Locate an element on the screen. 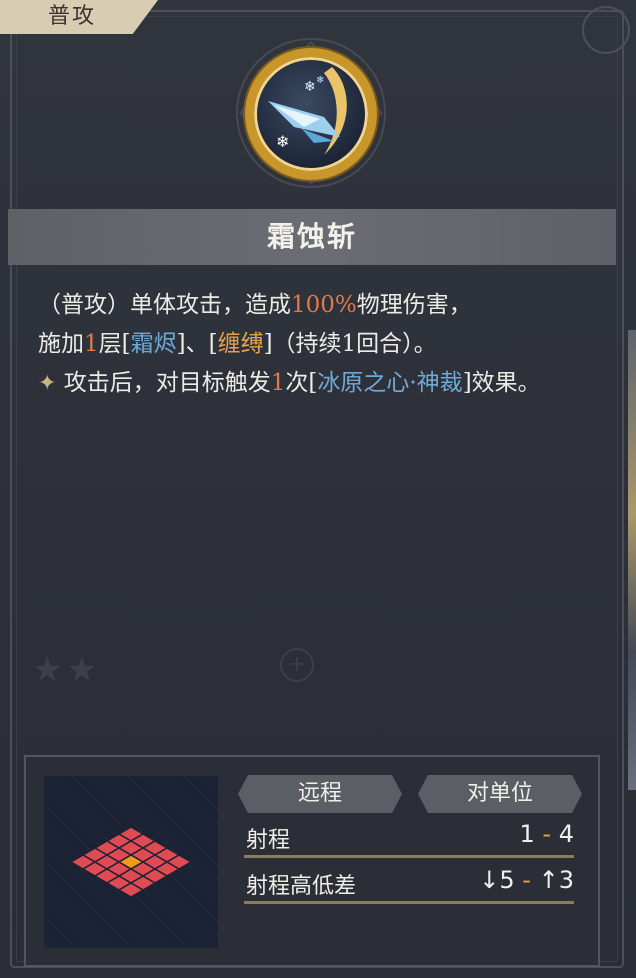 This screenshot has width=636, height=978. tab-label: 普攻 is located at coordinates (72, 16).